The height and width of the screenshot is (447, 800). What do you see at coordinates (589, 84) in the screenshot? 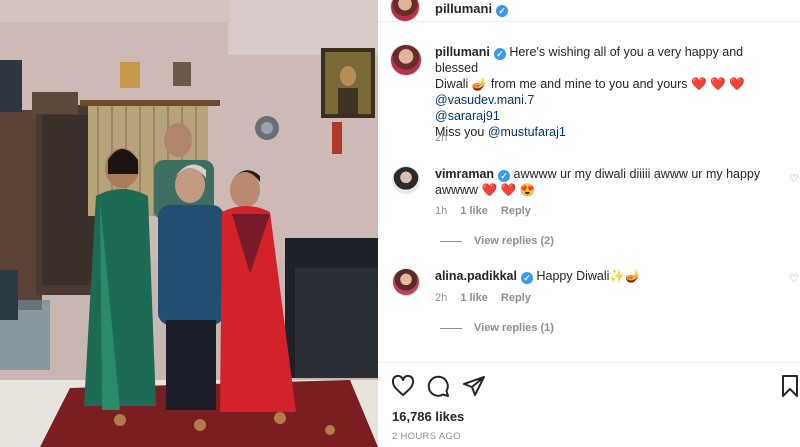
I see `caption-text-line2: from me and mine to you and yours` at bounding box center [589, 84].